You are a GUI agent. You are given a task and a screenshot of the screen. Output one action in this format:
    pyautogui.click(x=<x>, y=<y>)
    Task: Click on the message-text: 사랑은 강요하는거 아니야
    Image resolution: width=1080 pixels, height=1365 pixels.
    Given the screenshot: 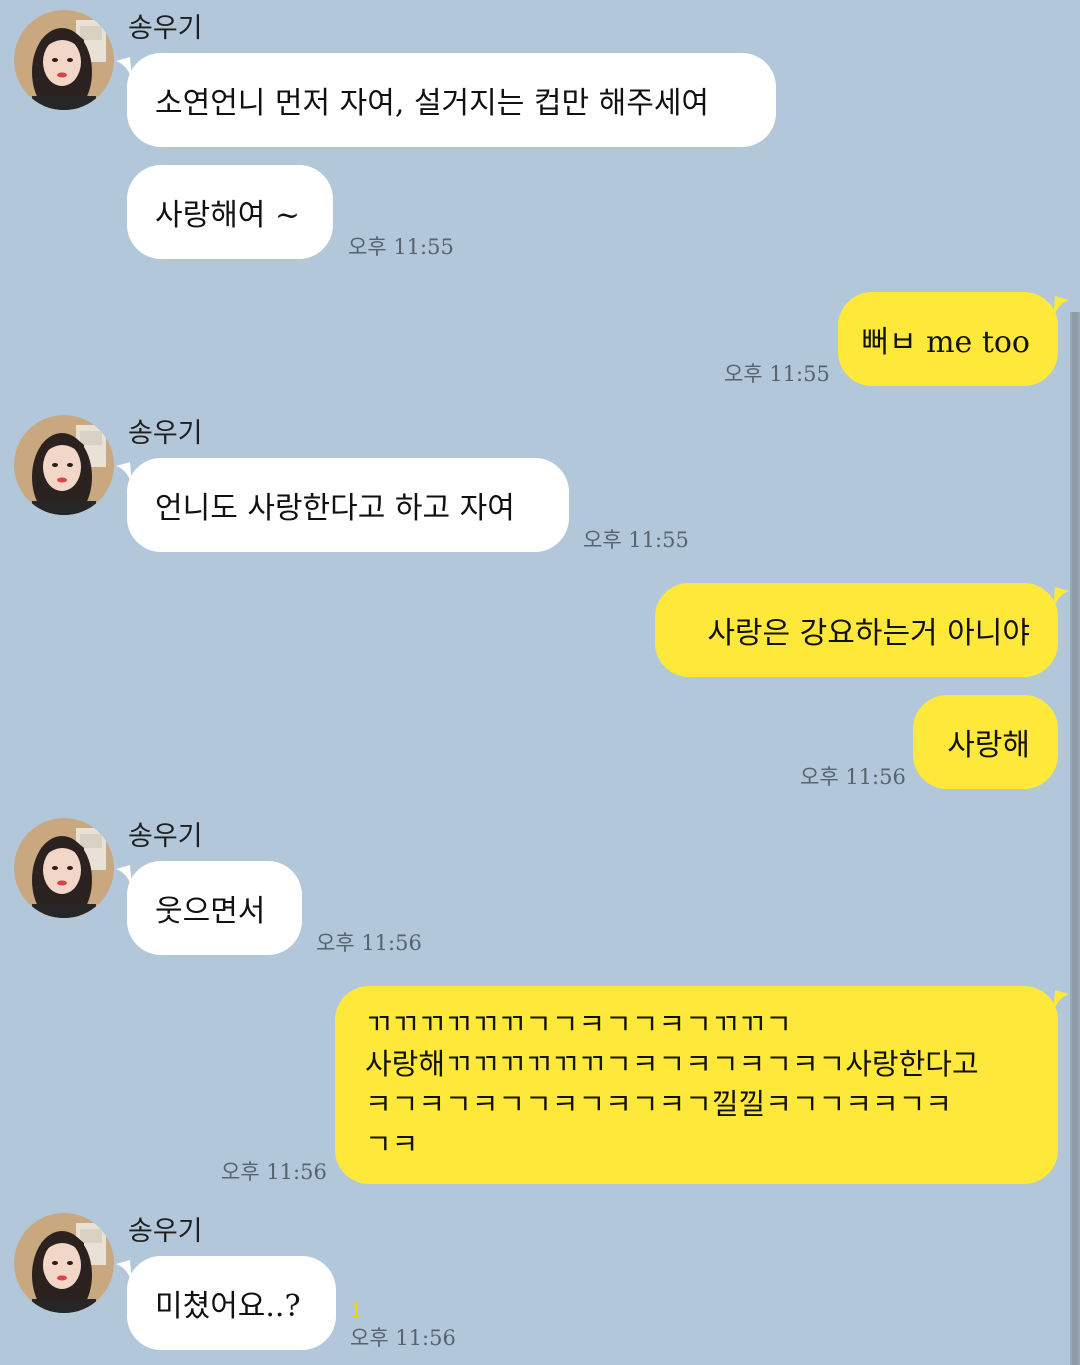 What is the action you would take?
    pyautogui.click(x=868, y=633)
    